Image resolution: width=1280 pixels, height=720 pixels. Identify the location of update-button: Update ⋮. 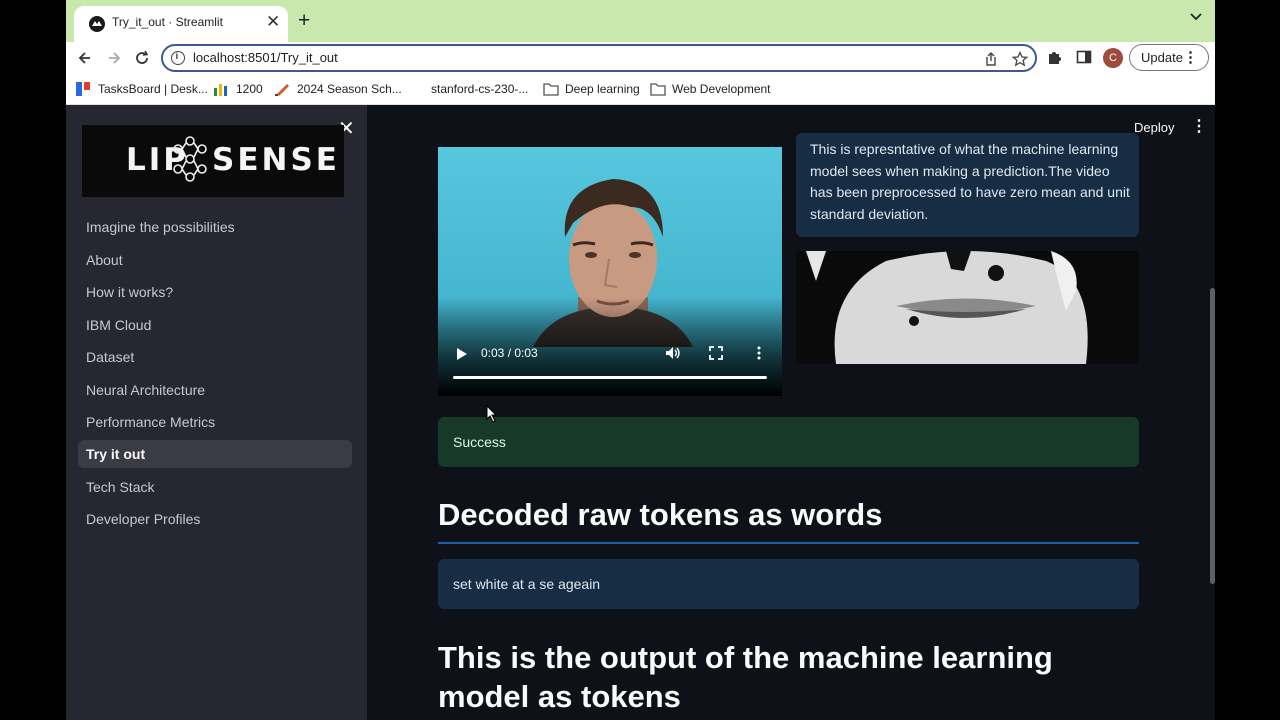
(1169, 57).